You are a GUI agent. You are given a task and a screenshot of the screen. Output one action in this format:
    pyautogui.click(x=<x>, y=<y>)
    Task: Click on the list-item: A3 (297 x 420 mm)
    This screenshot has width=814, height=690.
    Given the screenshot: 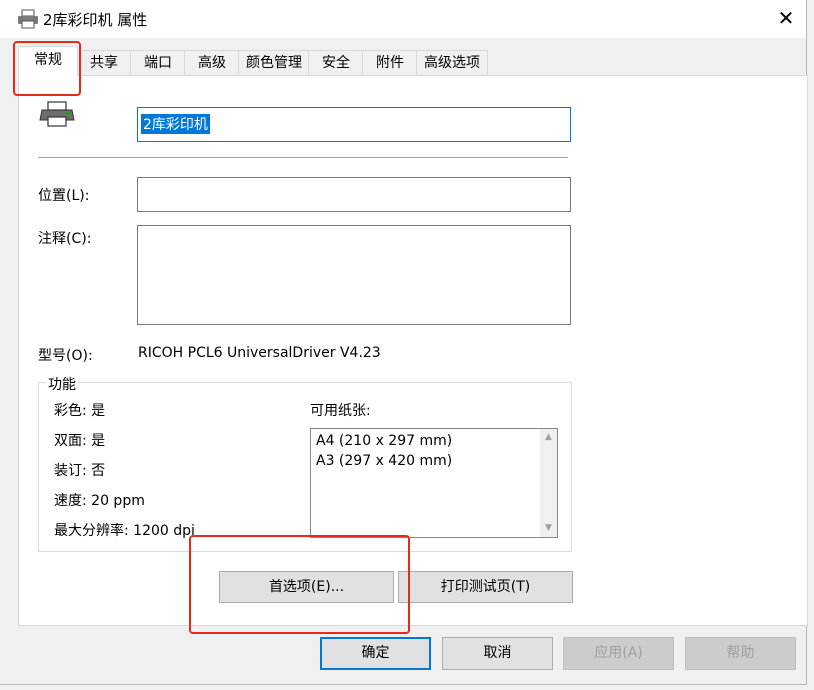 What is the action you would take?
    pyautogui.click(x=384, y=461)
    